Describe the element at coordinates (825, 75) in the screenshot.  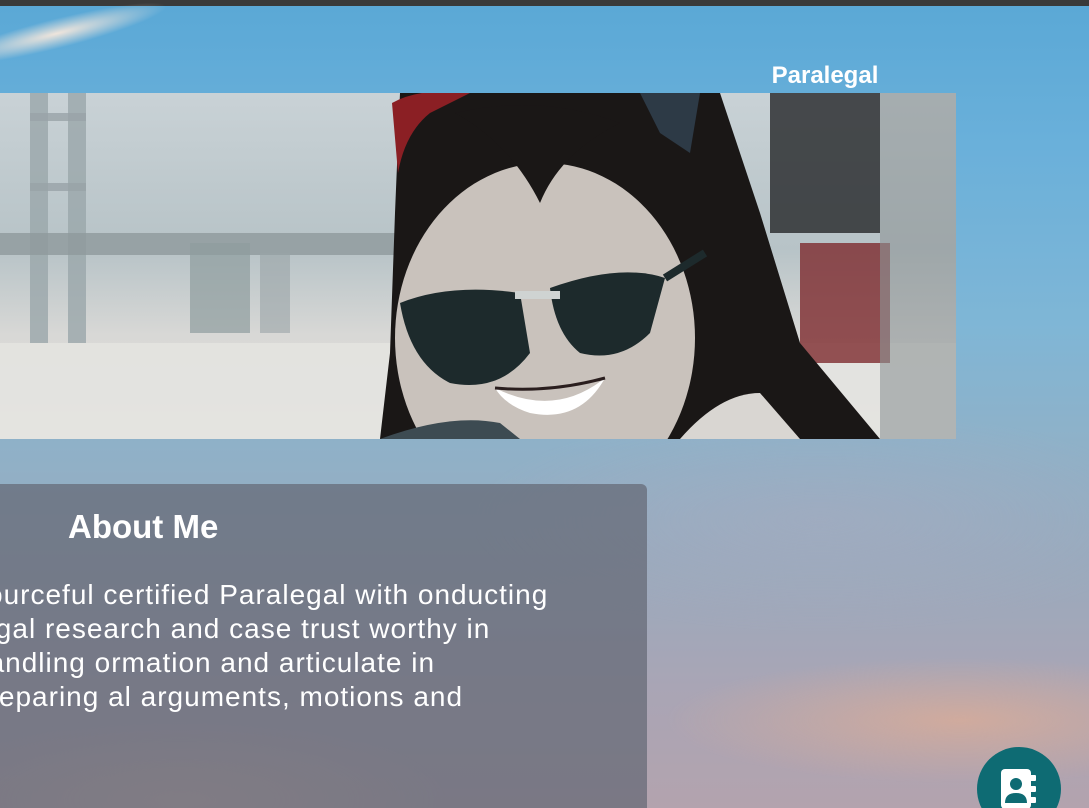
I see `job-title: Paralegal` at that location.